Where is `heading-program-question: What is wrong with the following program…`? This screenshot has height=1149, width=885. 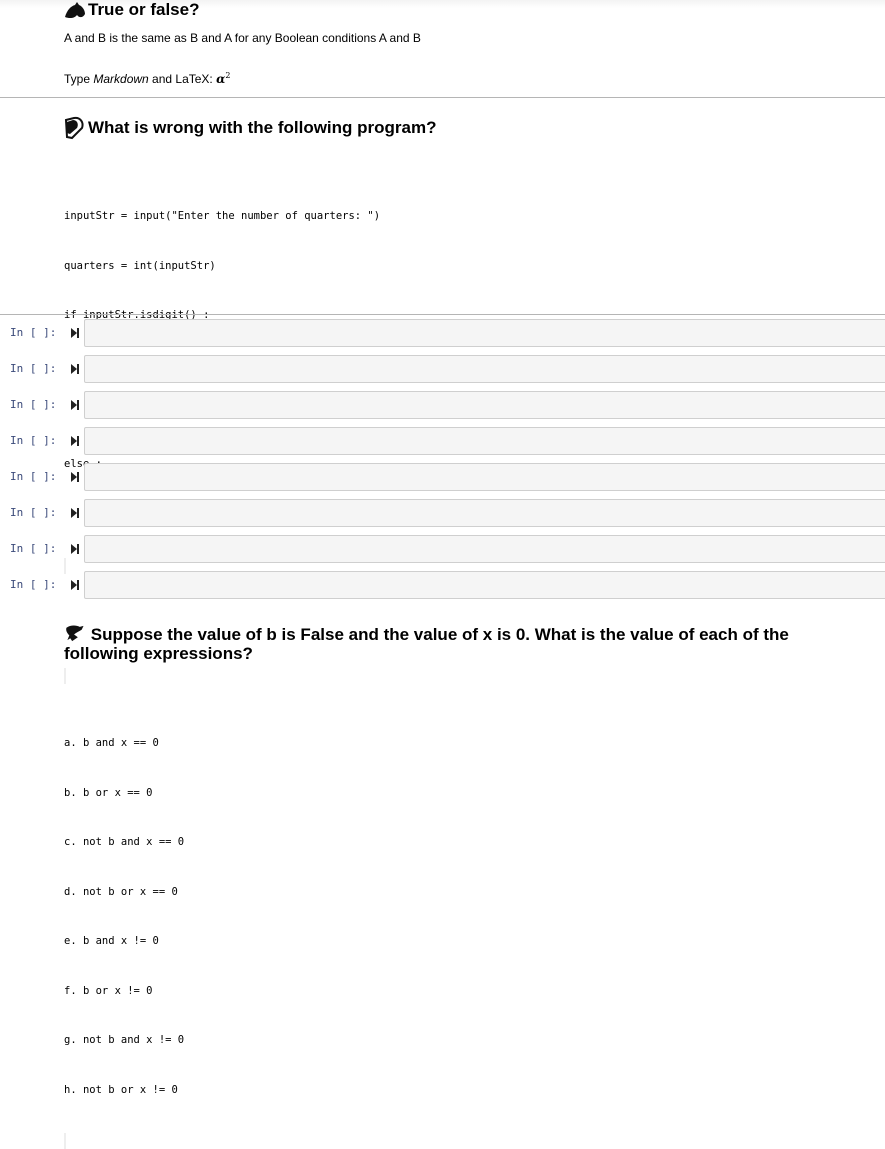 heading-program-question: What is wrong with the following program… is located at coordinates (250, 128).